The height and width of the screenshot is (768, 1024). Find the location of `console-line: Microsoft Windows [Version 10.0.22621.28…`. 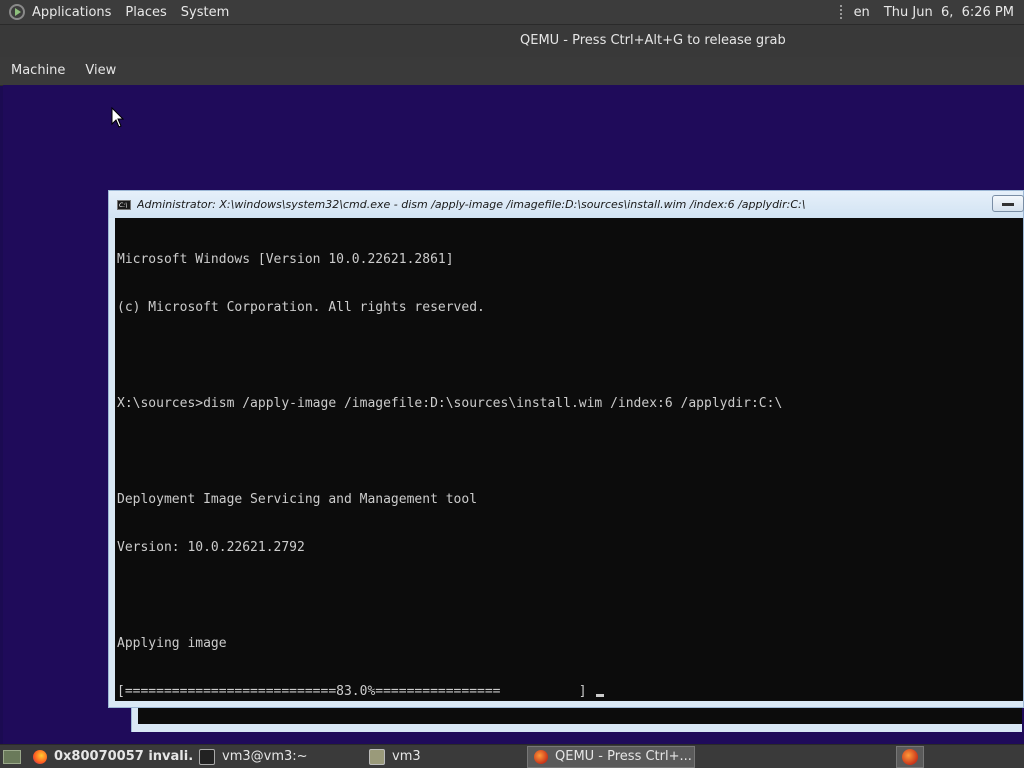

console-line: Microsoft Windows [Version 10.0.22621.28… is located at coordinates (285, 259).